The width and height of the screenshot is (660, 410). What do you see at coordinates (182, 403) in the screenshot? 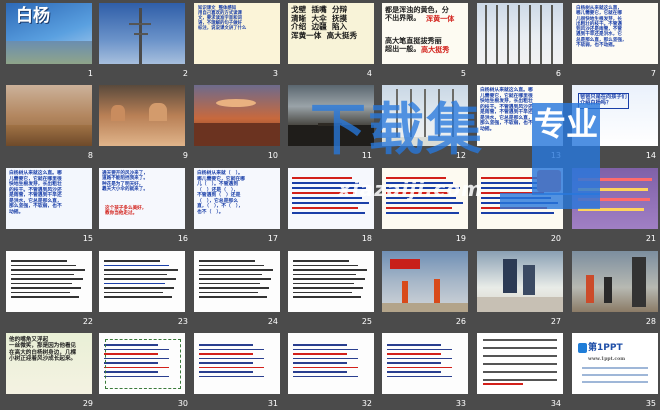
I see `slide-number: 30` at bounding box center [182, 403].